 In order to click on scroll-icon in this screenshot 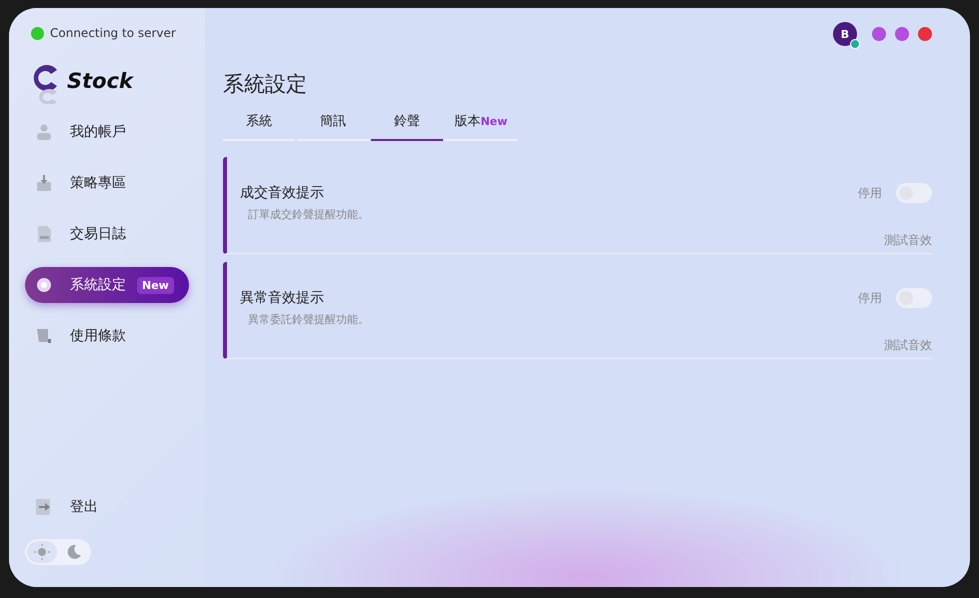, I will do `click(44, 336)`.